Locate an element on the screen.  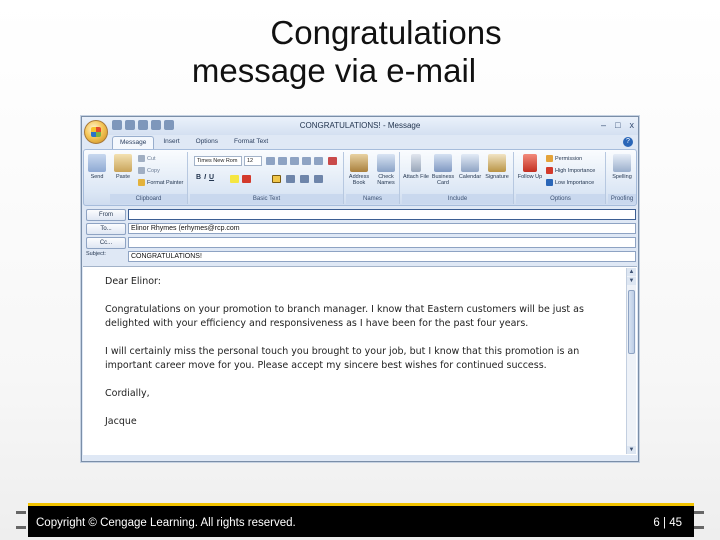
bullets-icon is located at coordinates (282, 161).